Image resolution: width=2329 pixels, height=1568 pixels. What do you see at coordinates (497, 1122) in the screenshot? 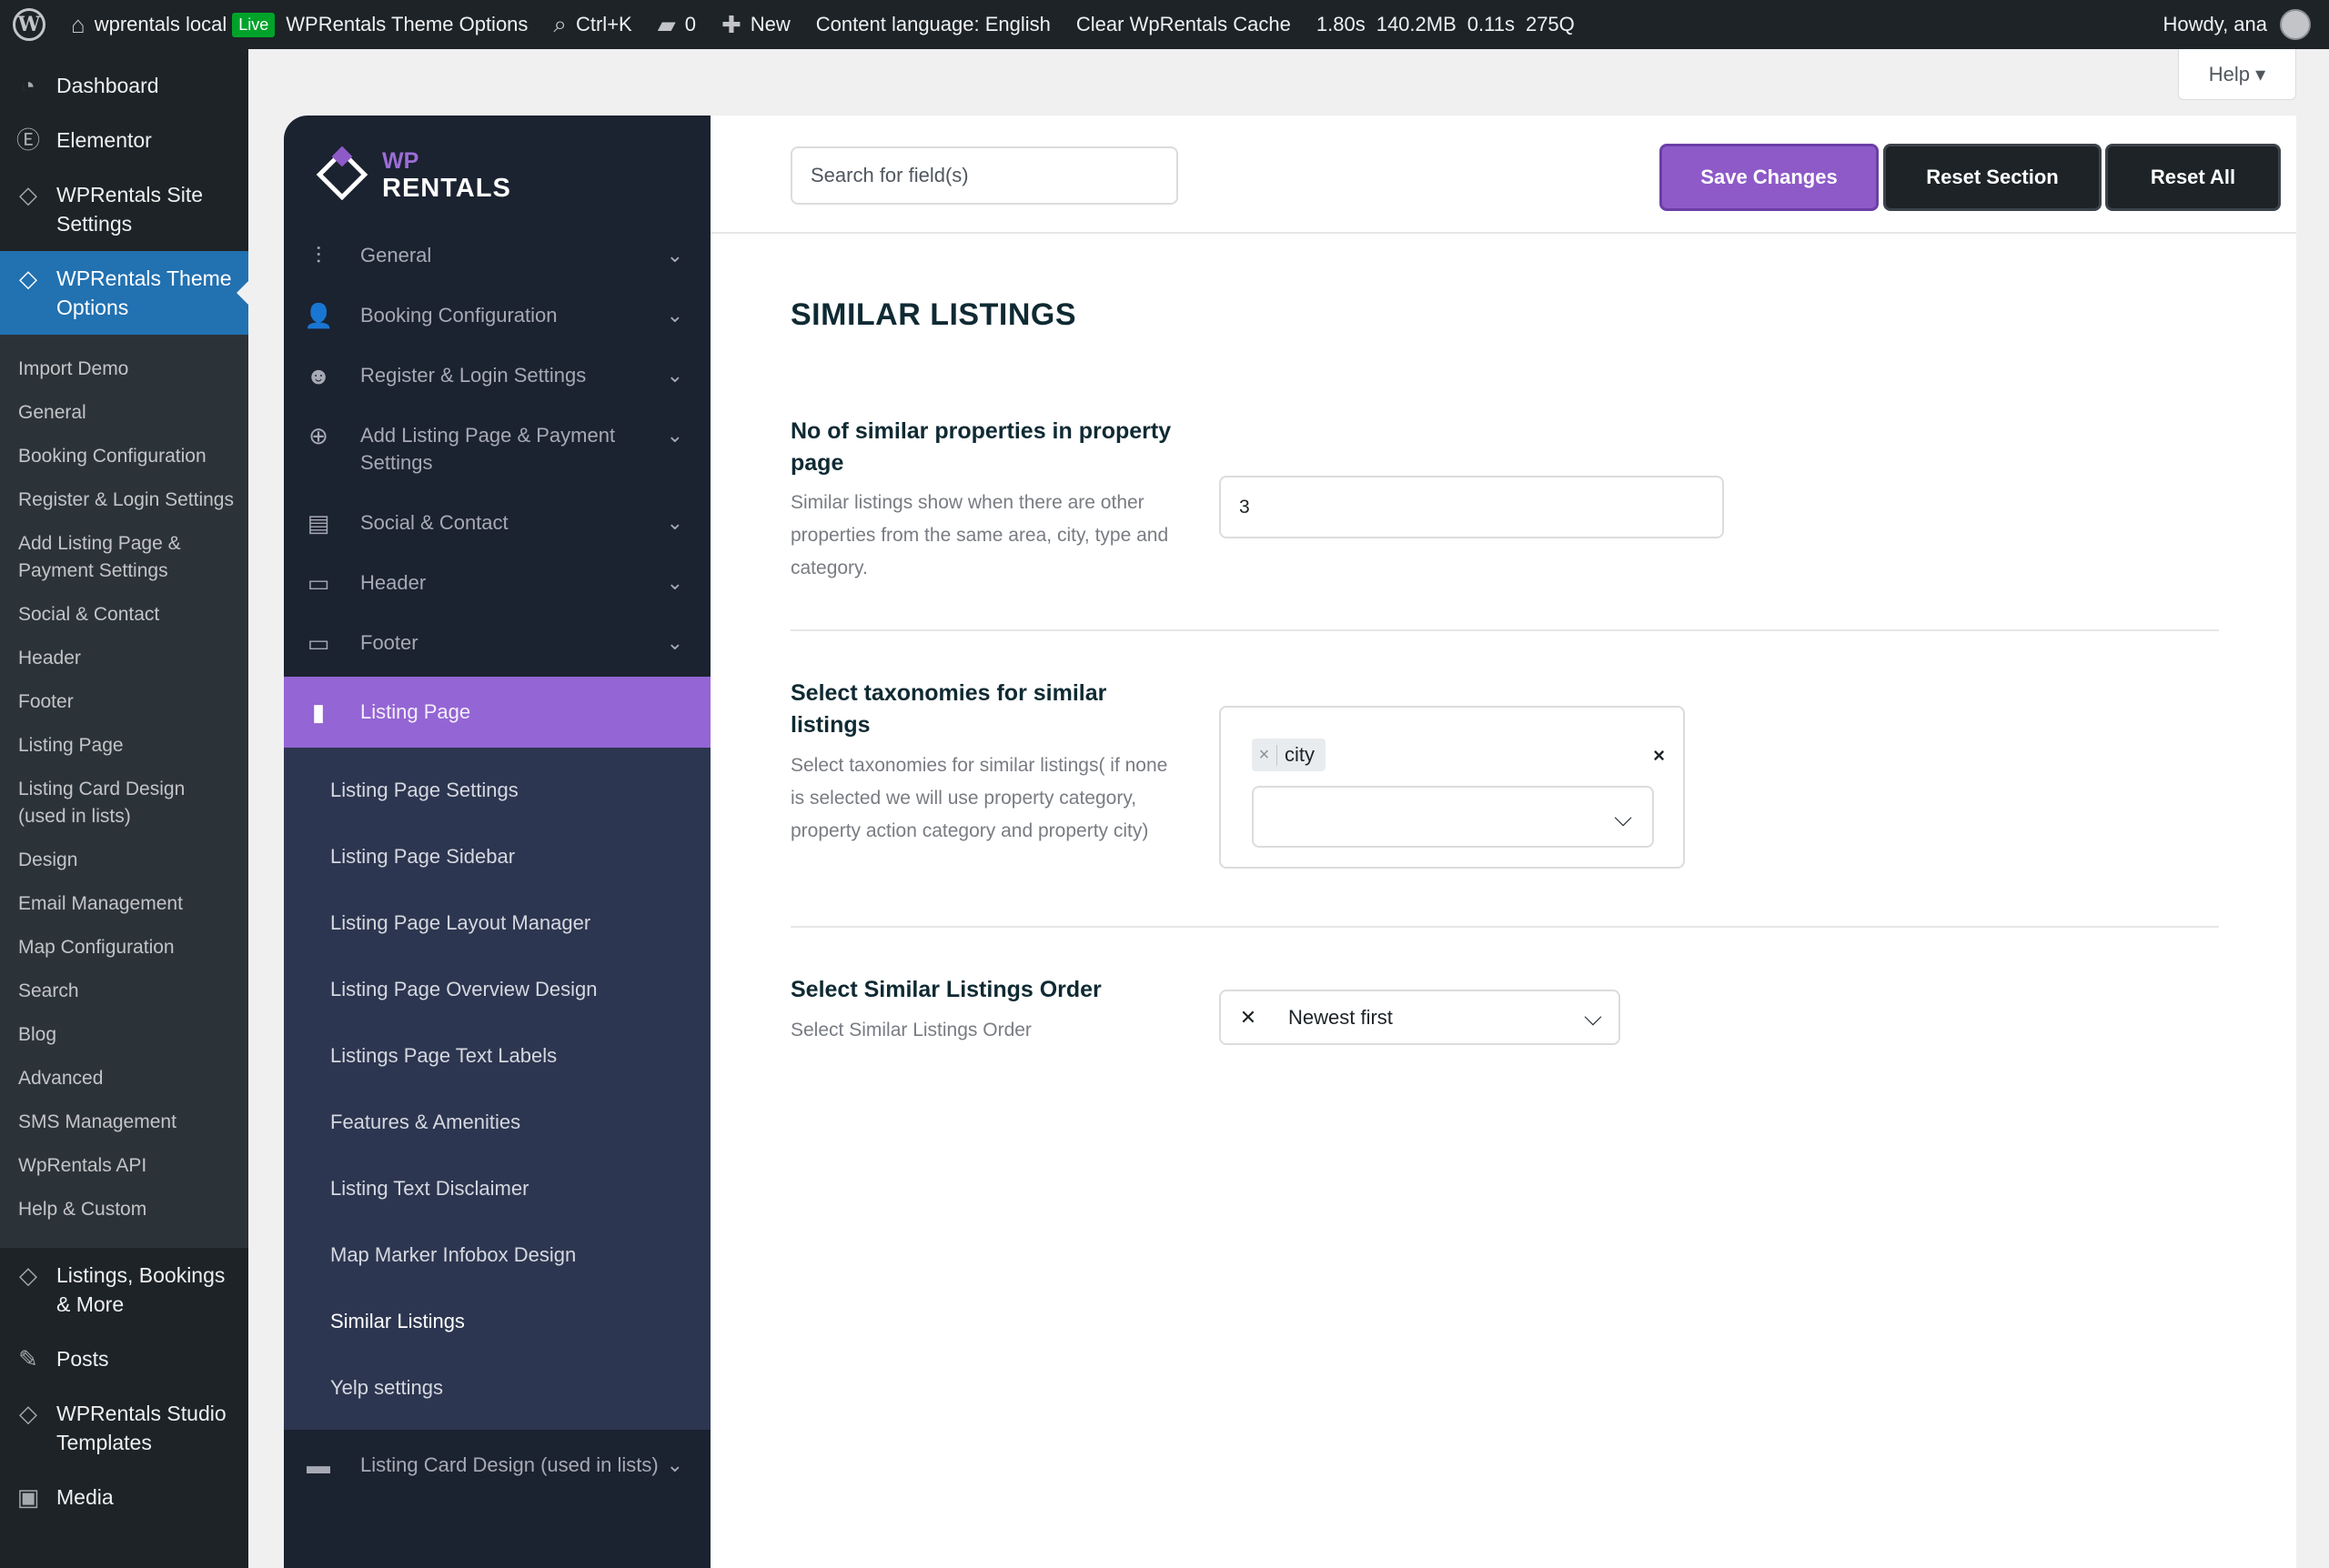
I see `subnav-item: Features & Amenities` at bounding box center [497, 1122].